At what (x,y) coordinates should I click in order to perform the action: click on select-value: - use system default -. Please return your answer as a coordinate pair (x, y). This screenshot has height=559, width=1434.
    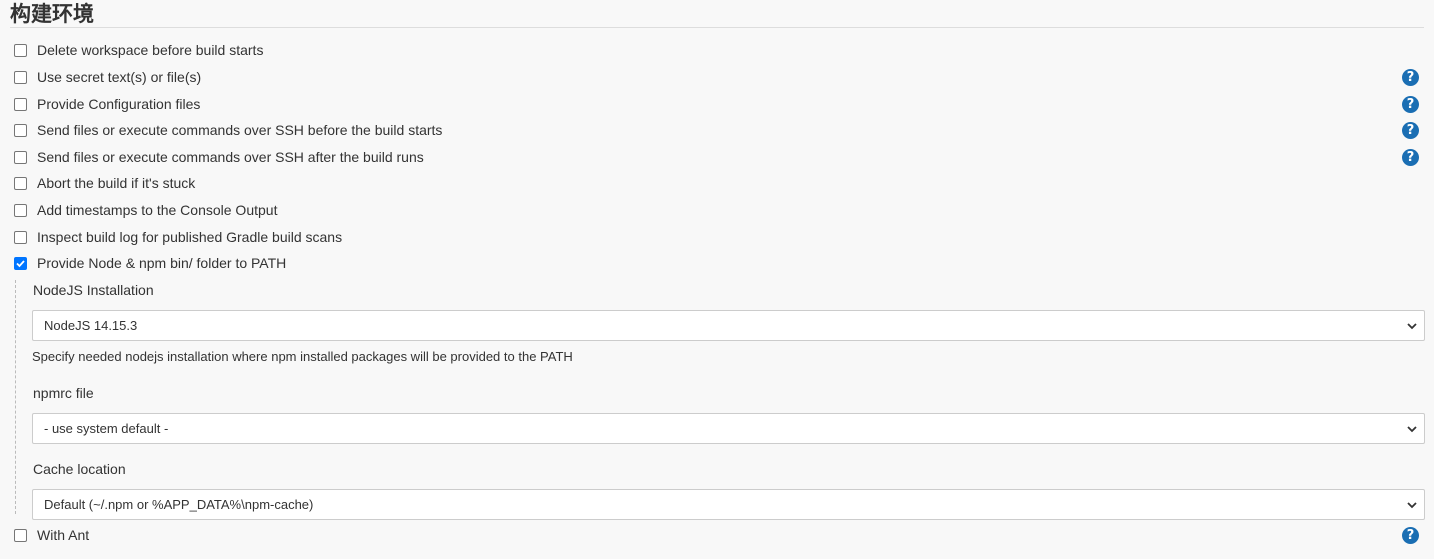
    Looking at the image, I should click on (106, 428).